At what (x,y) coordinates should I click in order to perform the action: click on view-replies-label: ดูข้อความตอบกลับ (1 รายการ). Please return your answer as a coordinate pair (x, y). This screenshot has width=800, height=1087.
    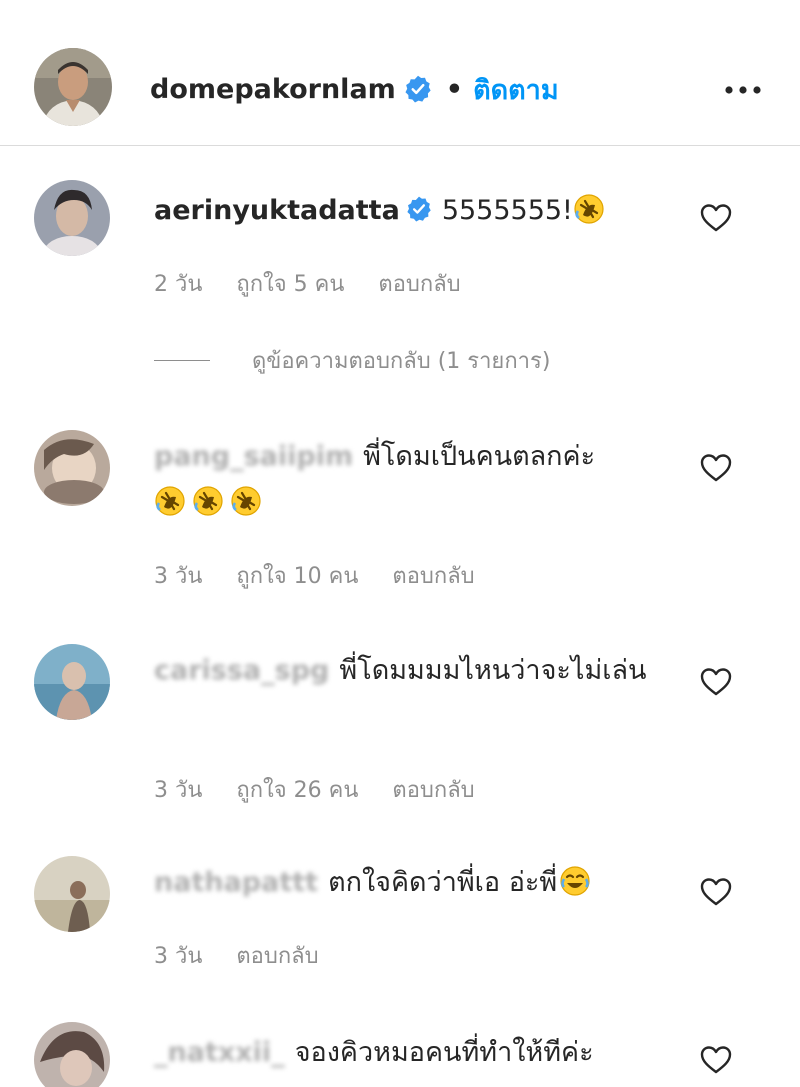
    Looking at the image, I should click on (401, 361).